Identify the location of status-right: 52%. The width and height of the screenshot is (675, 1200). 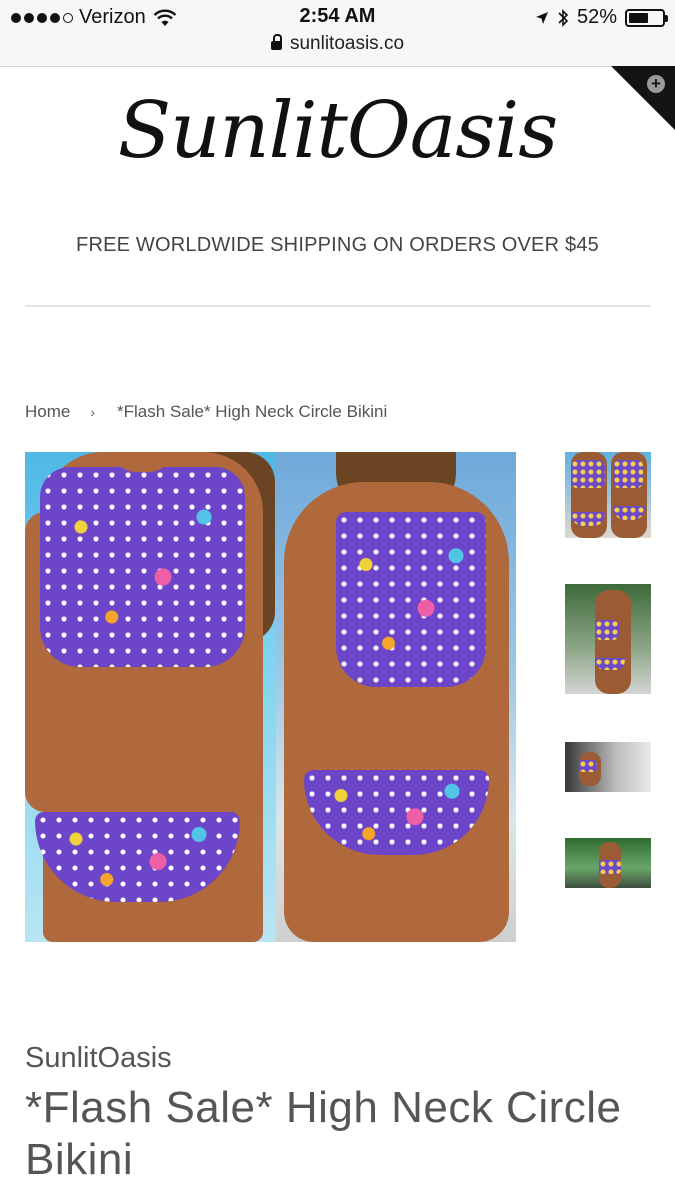
(601, 17).